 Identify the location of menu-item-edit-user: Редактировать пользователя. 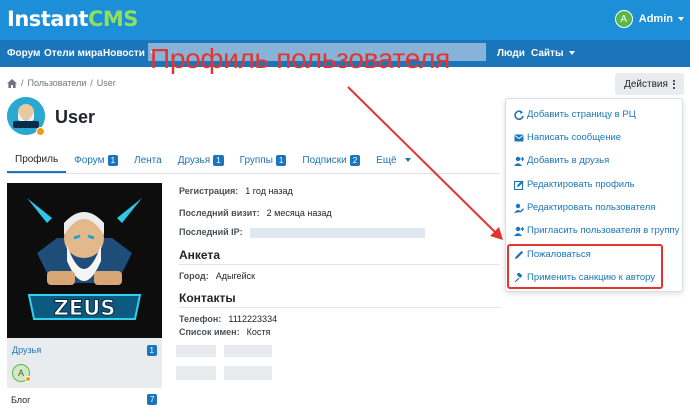
(584, 207).